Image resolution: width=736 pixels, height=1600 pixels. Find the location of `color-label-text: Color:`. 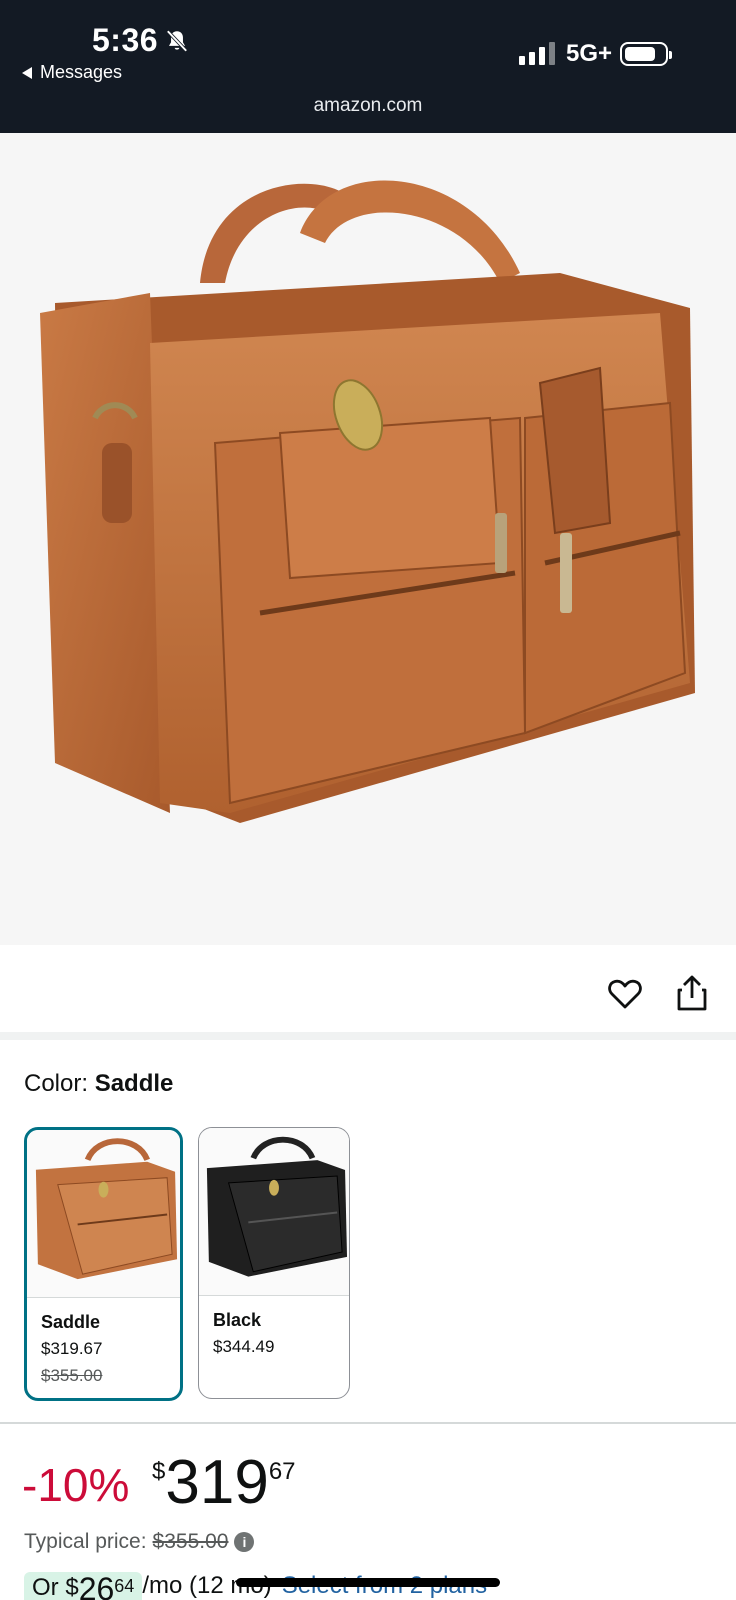

color-label-text: Color: is located at coordinates (56, 1083).